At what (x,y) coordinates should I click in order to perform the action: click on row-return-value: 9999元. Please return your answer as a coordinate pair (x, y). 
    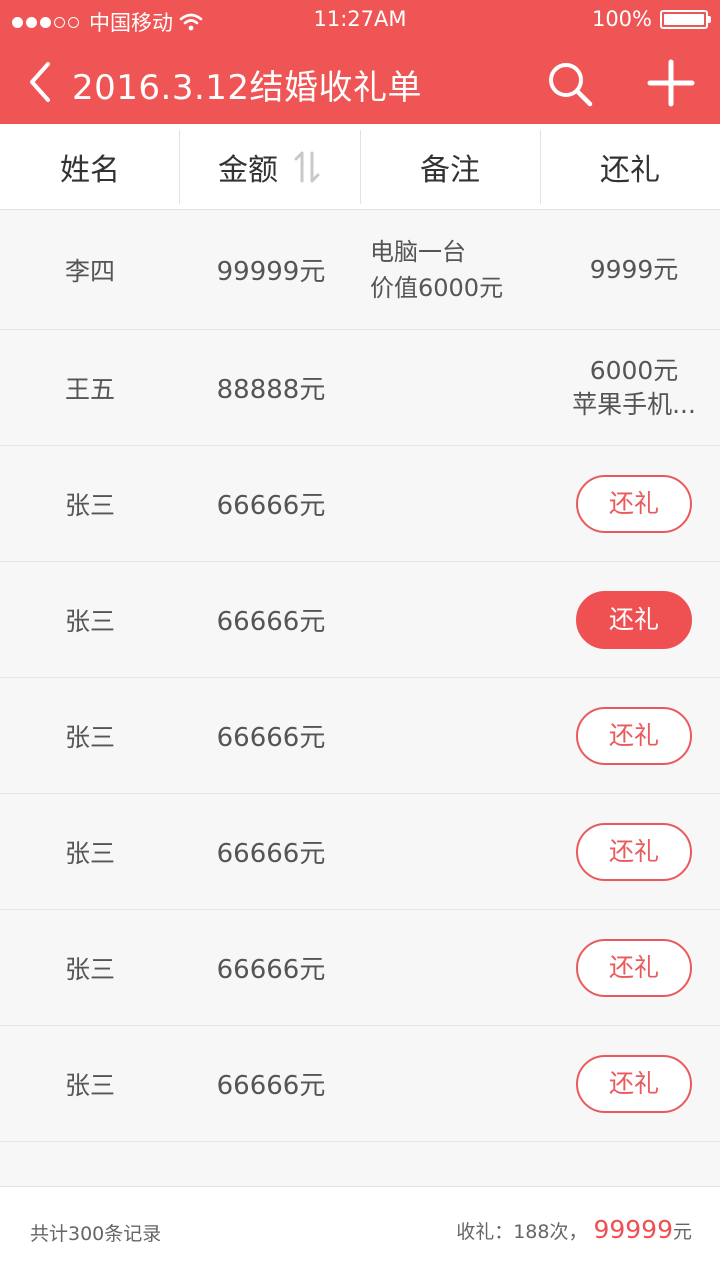
    Looking at the image, I should click on (634, 269).